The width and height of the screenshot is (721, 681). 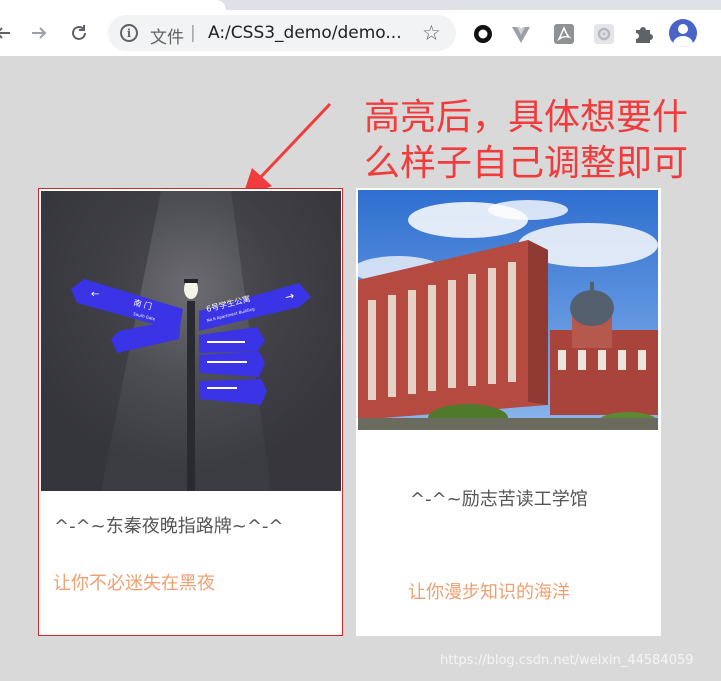 What do you see at coordinates (431, 33) in the screenshot?
I see `bookmark-star-icon: ☆` at bounding box center [431, 33].